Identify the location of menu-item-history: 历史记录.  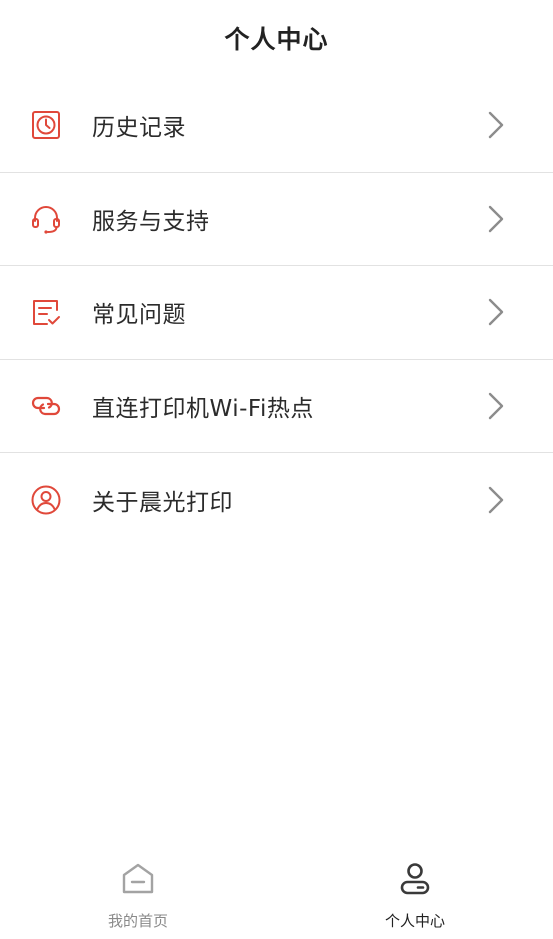
(276, 126).